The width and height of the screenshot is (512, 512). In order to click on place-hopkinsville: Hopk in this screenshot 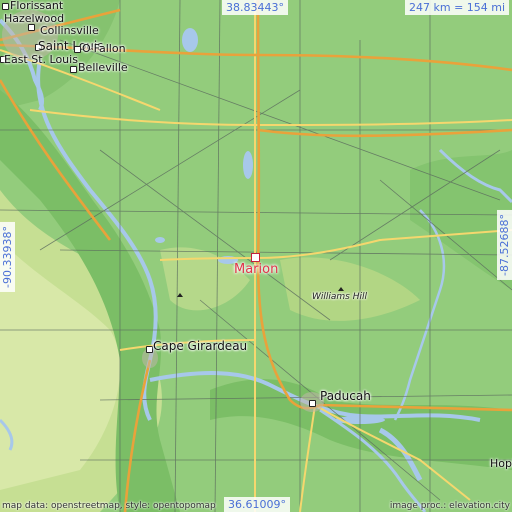, I will do `click(501, 463)`.